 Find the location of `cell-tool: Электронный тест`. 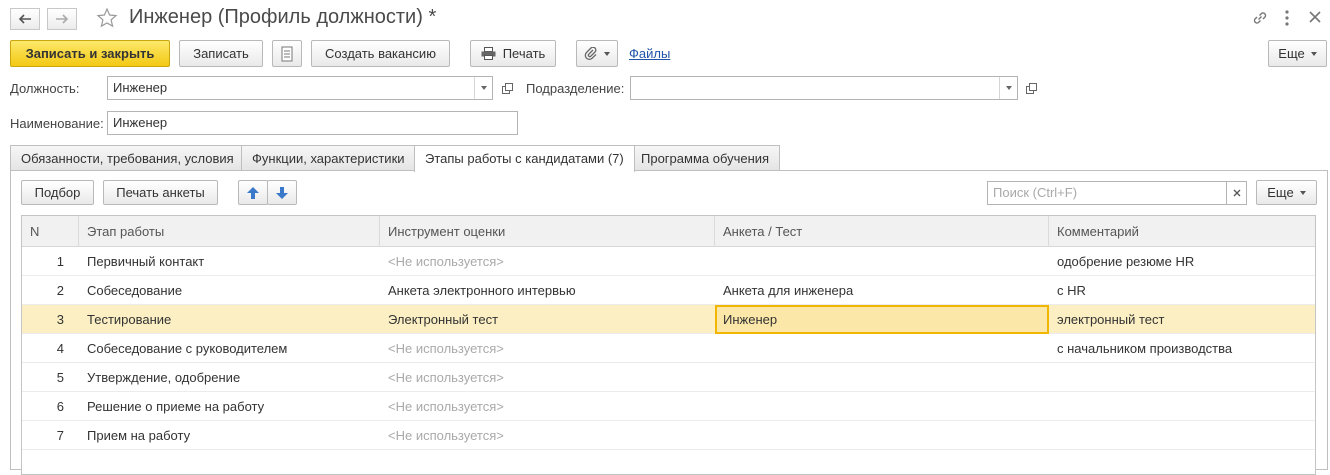

cell-tool: Электронный тест is located at coordinates (547, 319).